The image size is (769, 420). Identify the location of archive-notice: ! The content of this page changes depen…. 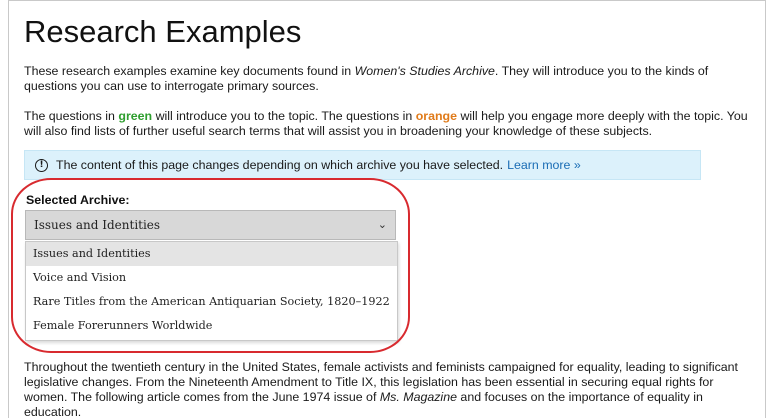
(362, 165).